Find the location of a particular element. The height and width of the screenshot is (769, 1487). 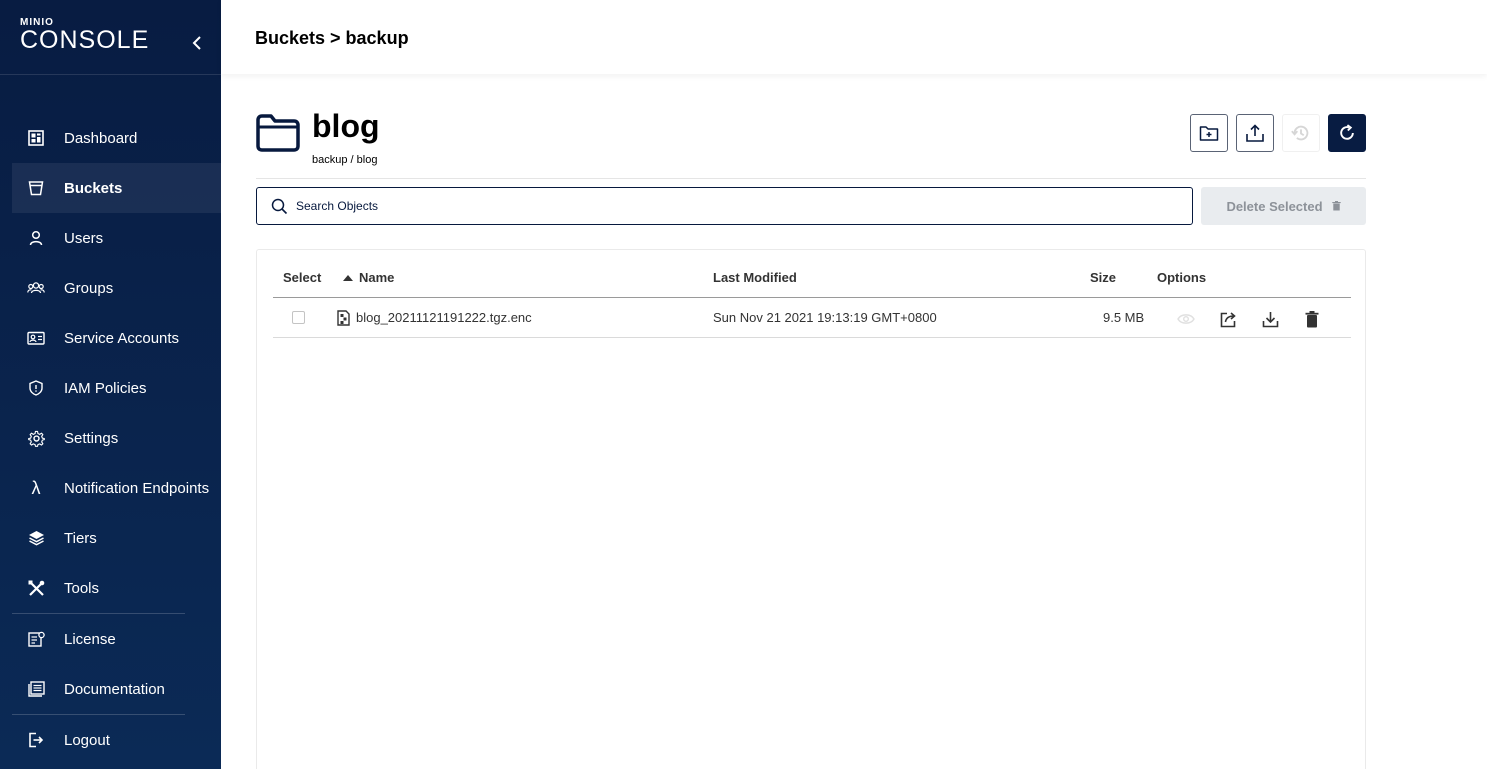

table-header-divider is located at coordinates (812, 297).